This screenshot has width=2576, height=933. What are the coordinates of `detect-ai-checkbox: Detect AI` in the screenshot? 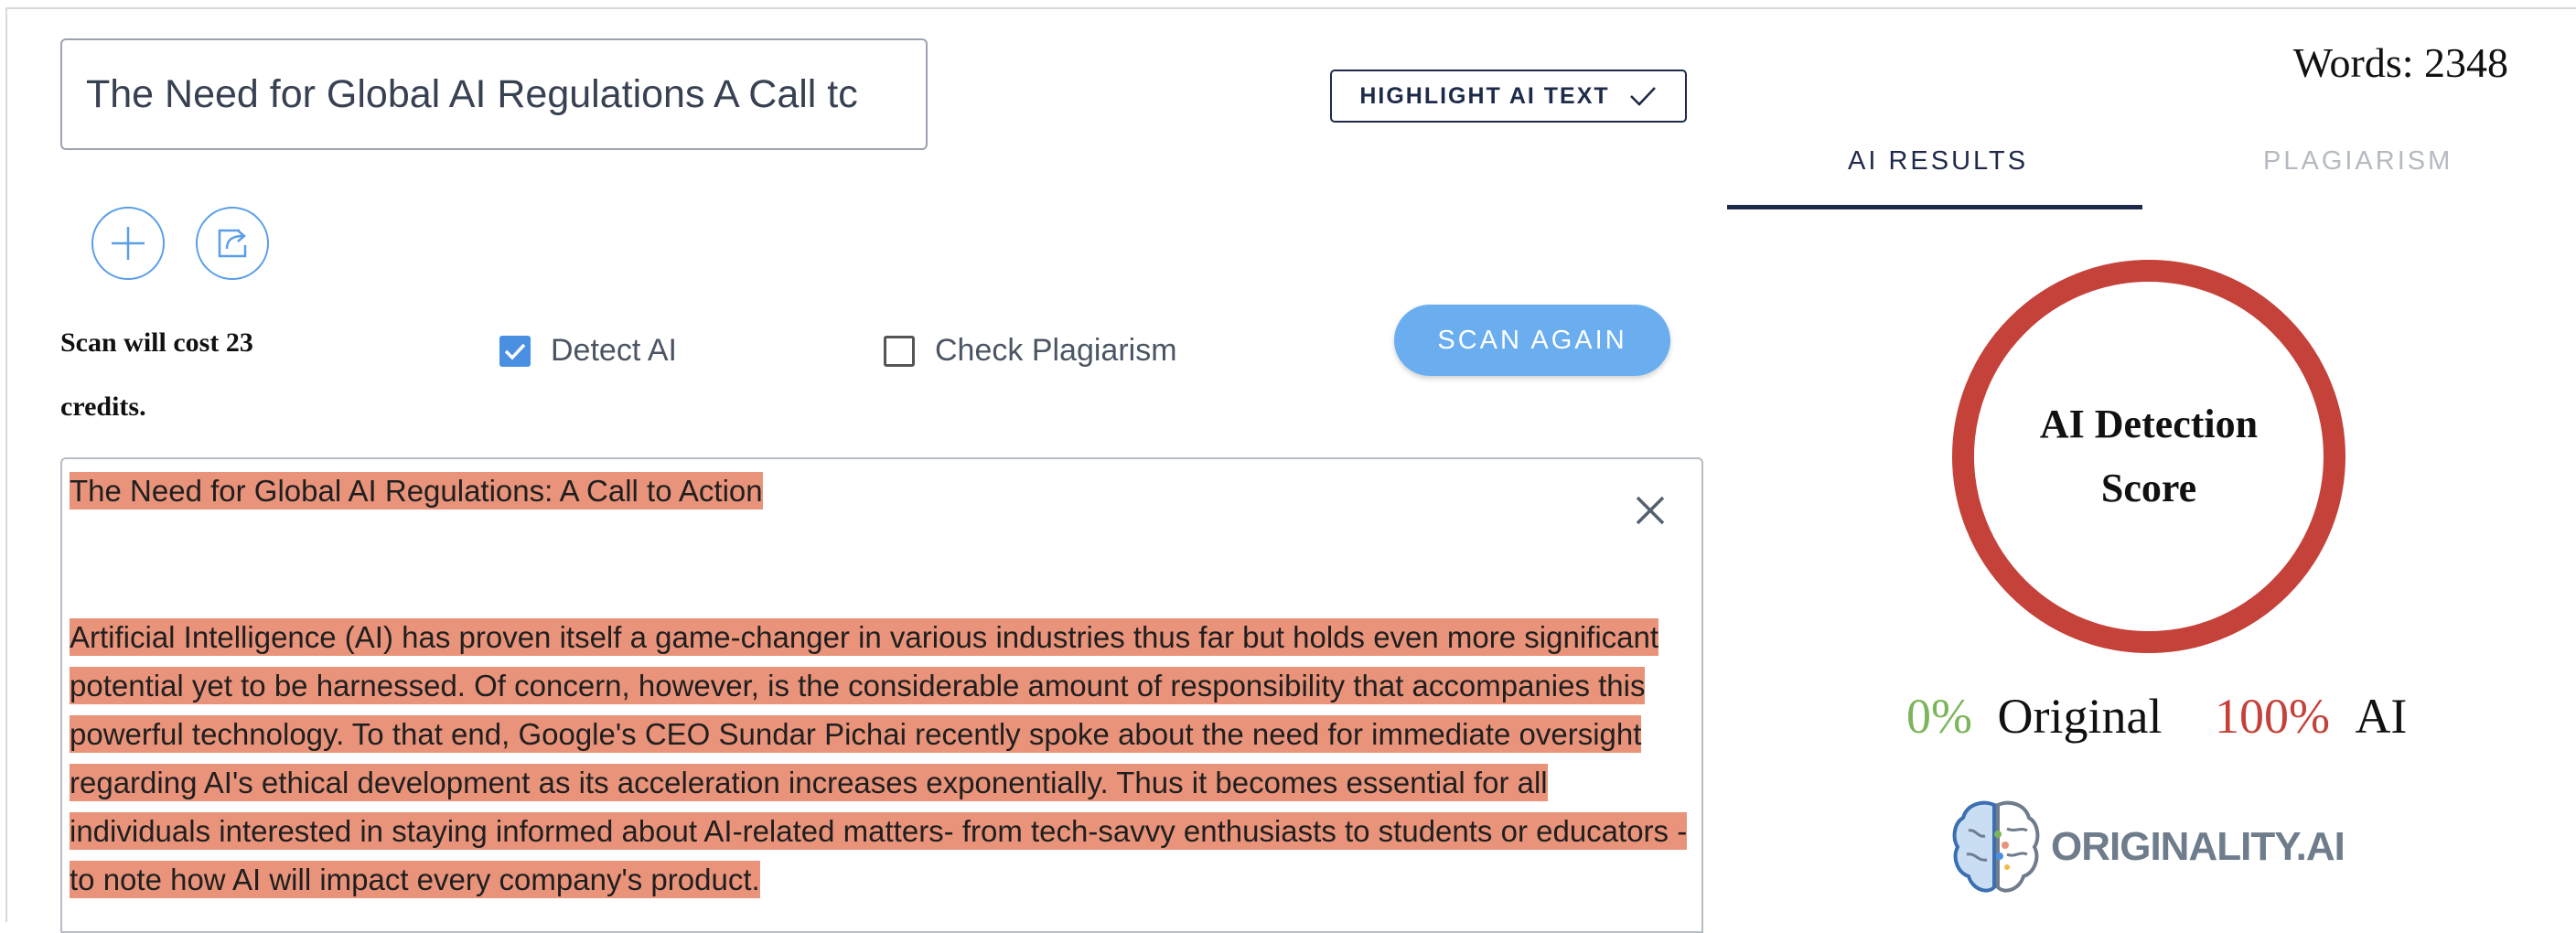 It's located at (588, 351).